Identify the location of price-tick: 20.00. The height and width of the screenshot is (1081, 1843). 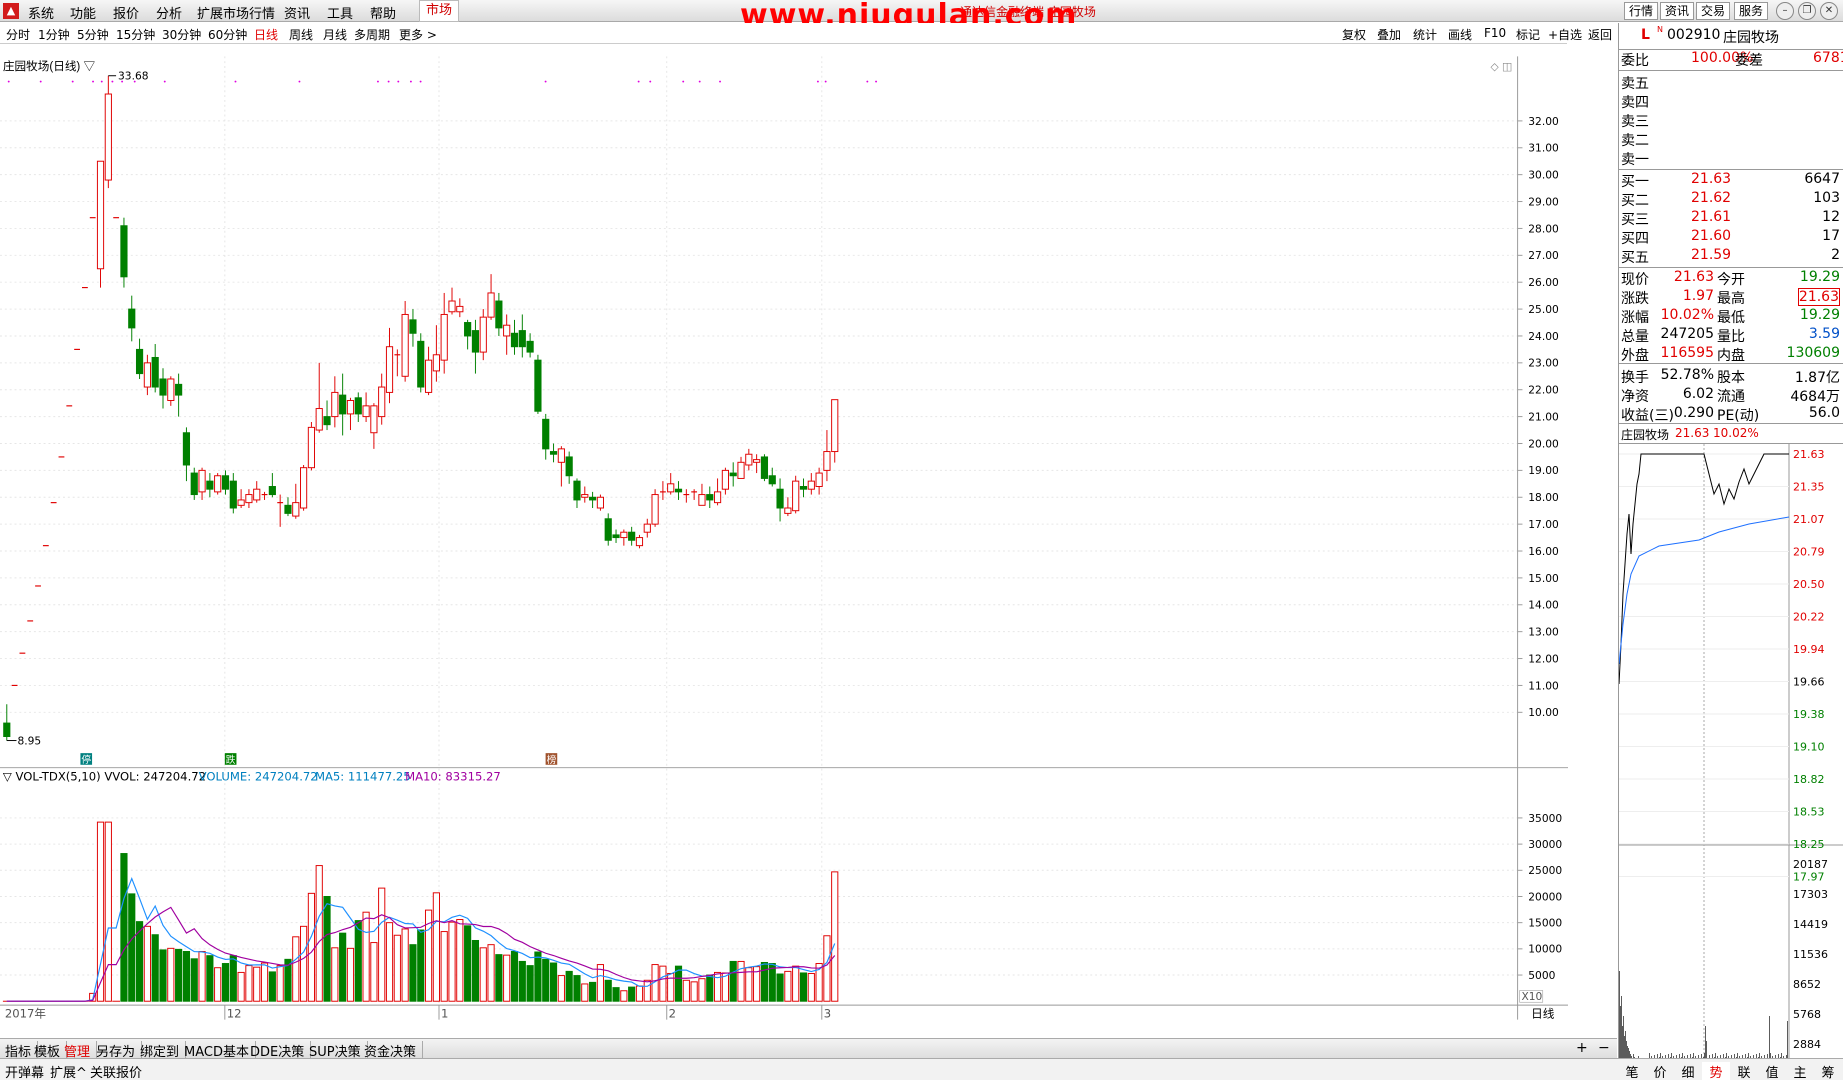
(1543, 443).